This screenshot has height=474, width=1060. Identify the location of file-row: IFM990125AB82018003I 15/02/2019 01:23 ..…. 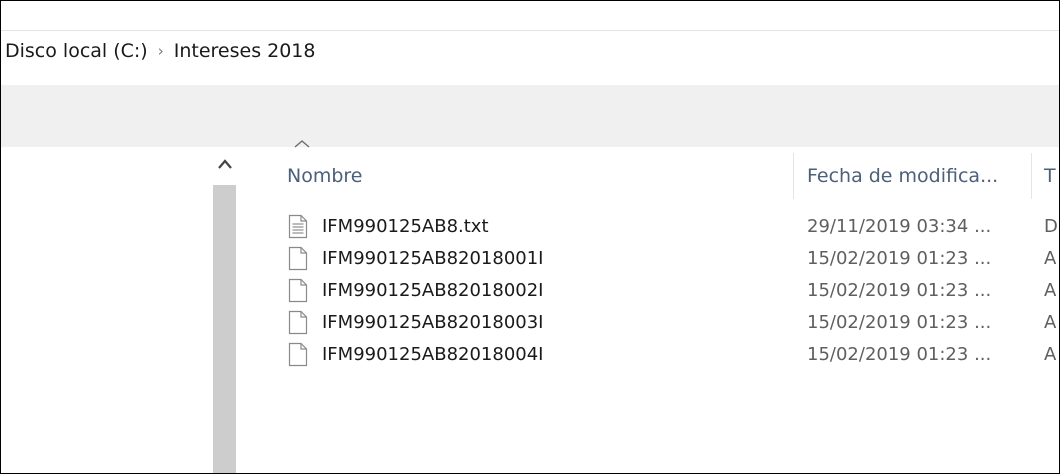
(649, 323).